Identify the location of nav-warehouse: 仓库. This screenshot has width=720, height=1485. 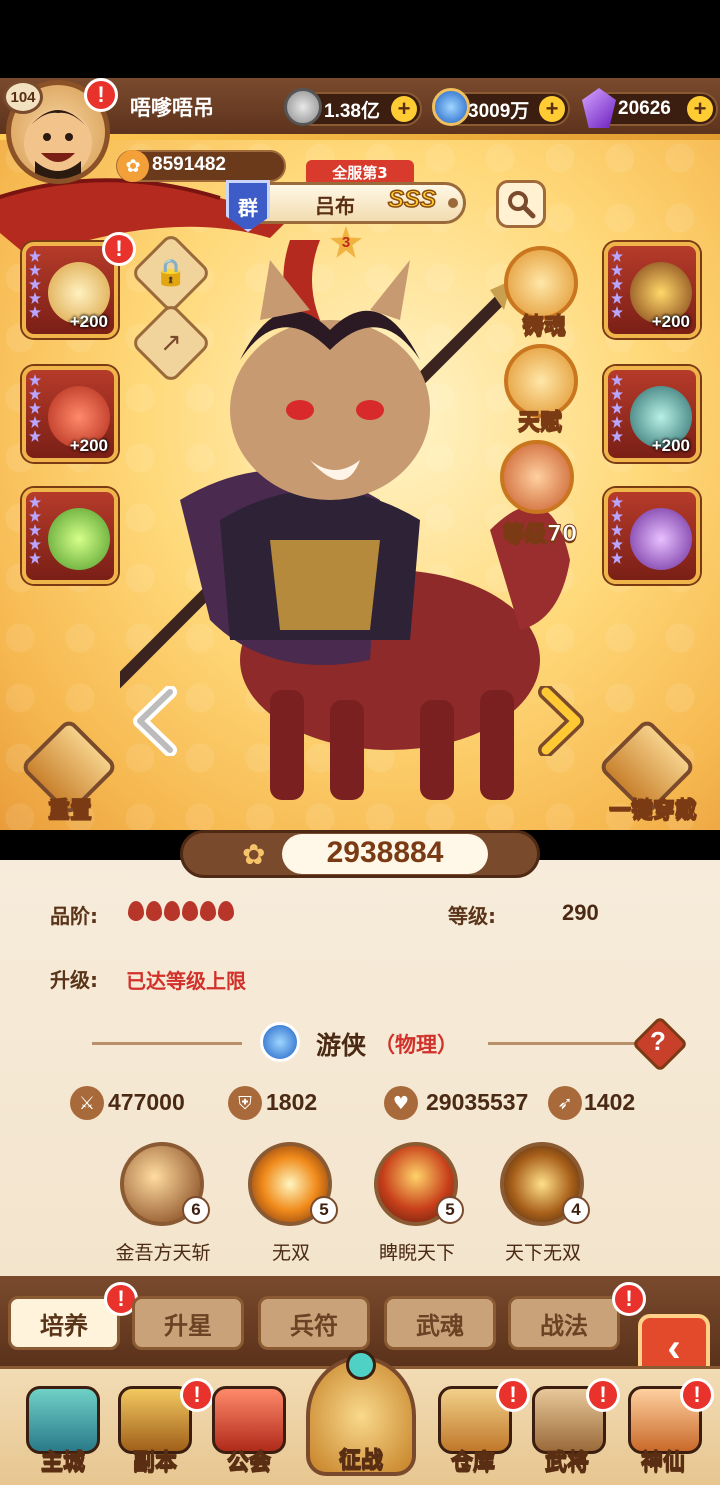
(473, 1460).